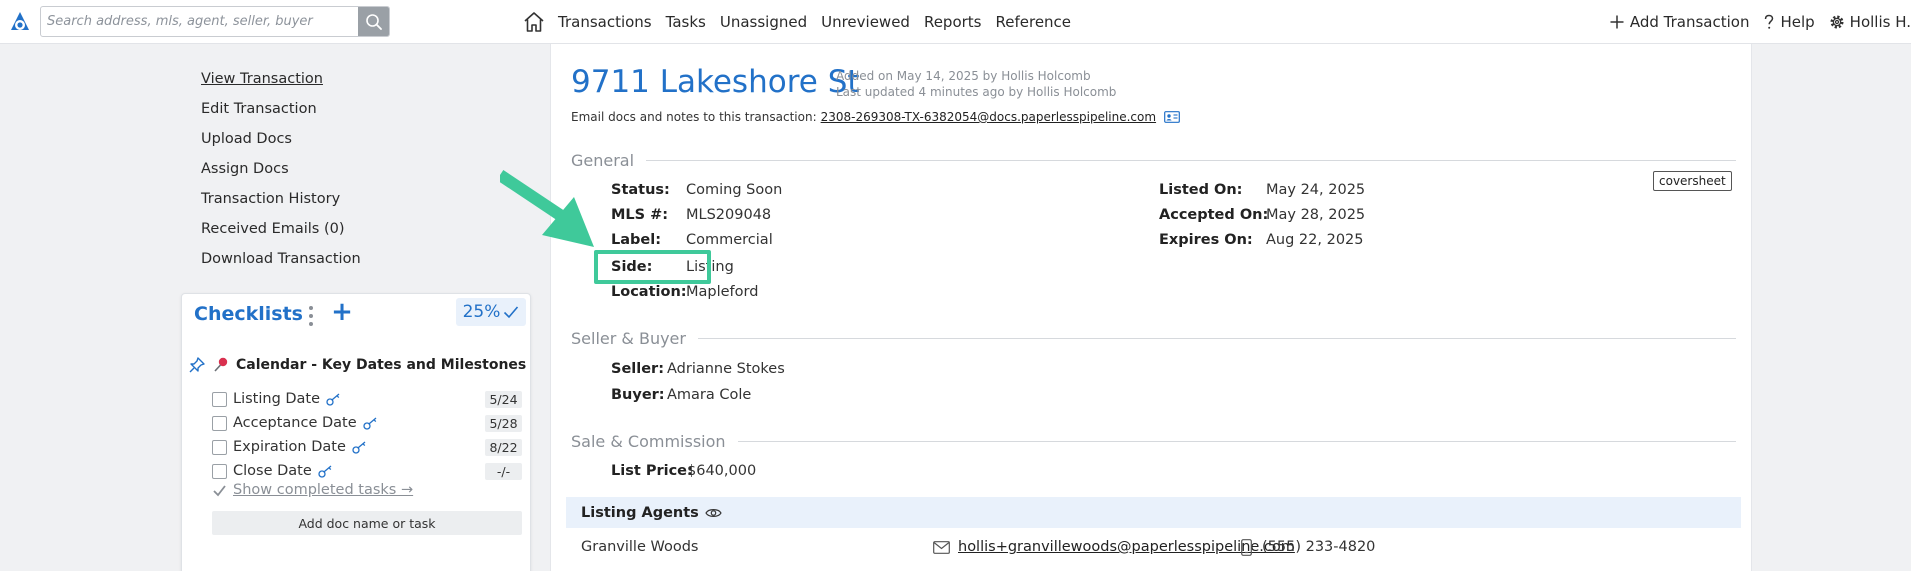  What do you see at coordinates (1692, 181) in the screenshot?
I see `coversheet-button: coversheet` at bounding box center [1692, 181].